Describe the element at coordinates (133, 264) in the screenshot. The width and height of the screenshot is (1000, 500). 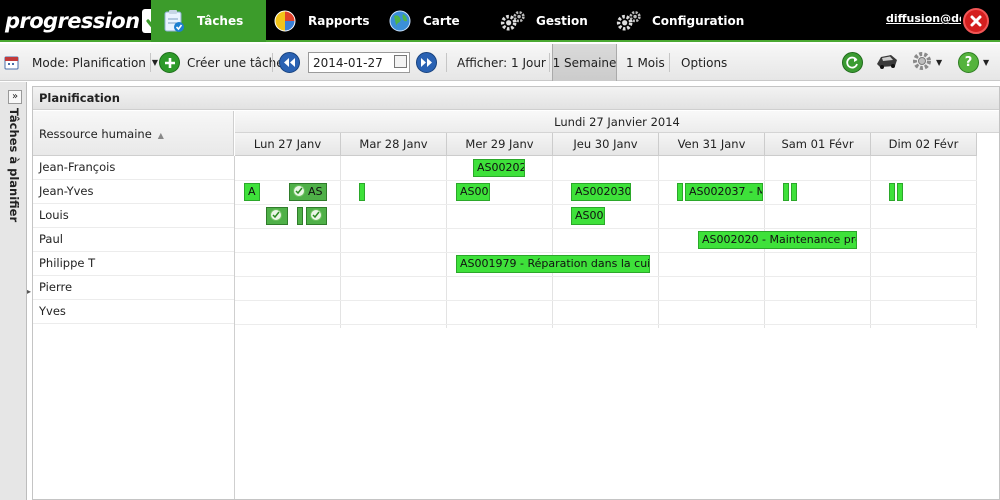
I see `resource-row: Philippe T` at that location.